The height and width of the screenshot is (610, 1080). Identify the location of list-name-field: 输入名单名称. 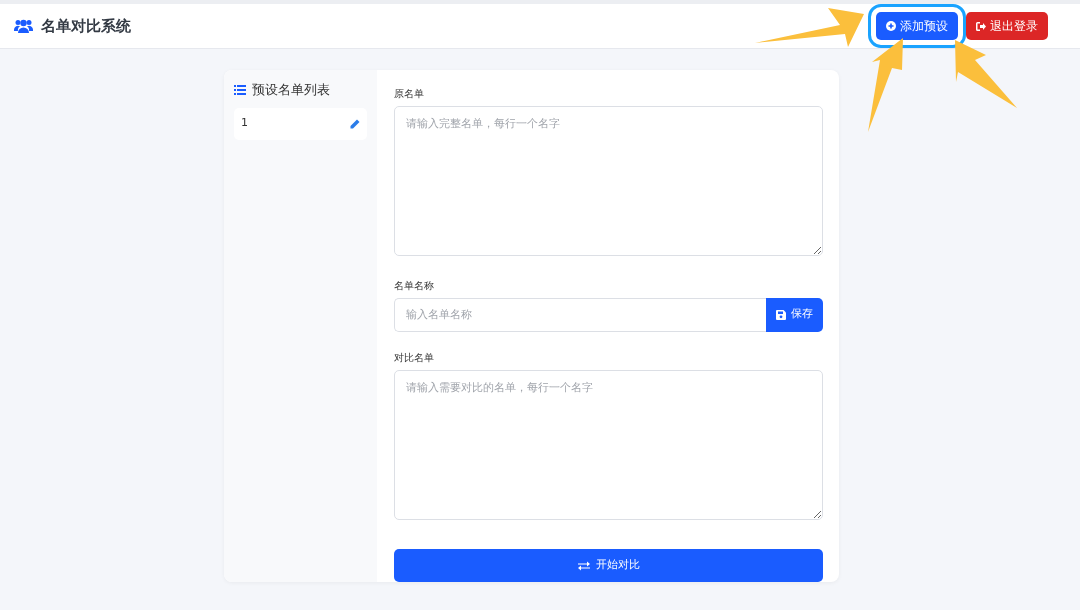
(580, 314).